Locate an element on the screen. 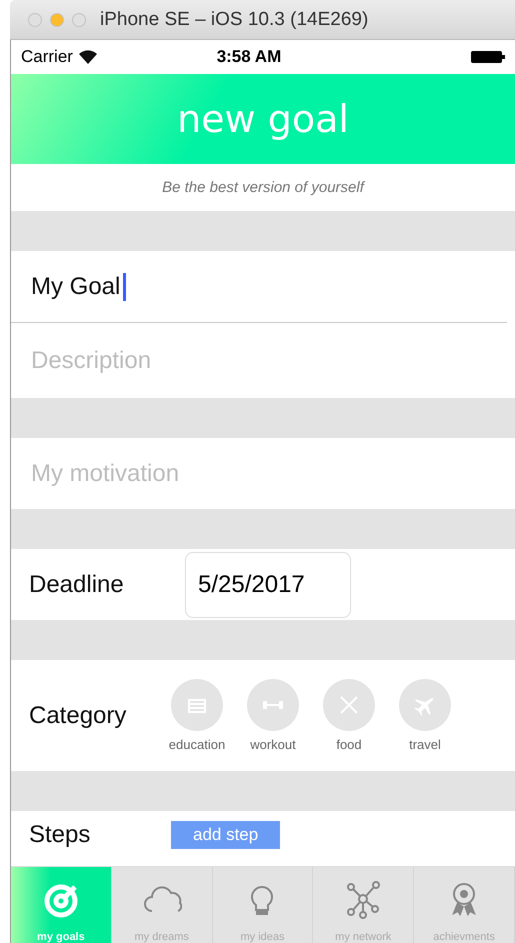 This screenshot has height=943, width=515. minimize-button is located at coordinates (57, 19).